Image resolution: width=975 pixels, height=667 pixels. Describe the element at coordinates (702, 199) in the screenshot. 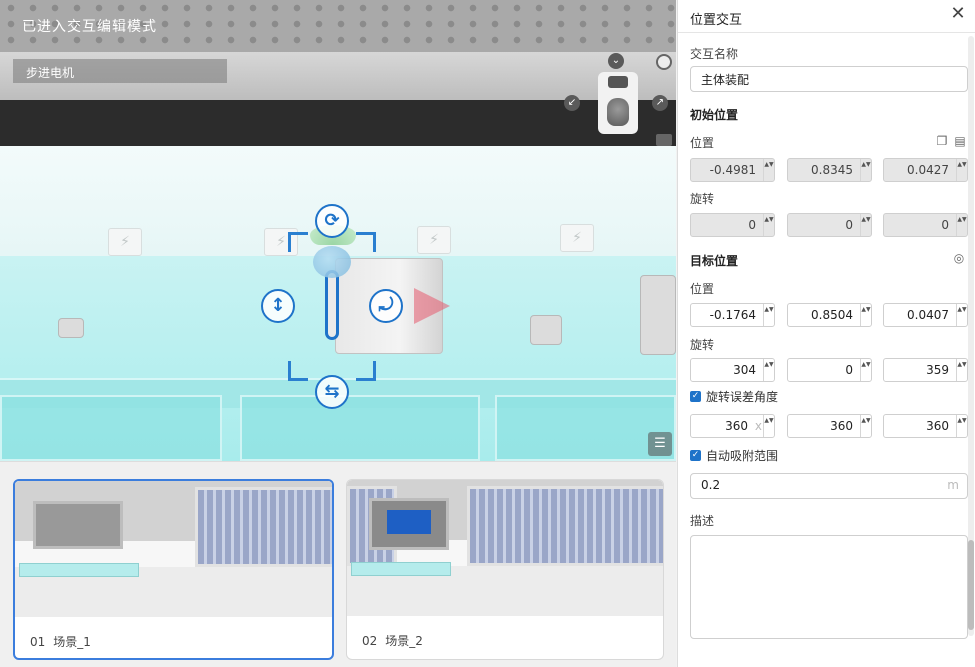

I see `rotation-label: 旋转` at that location.